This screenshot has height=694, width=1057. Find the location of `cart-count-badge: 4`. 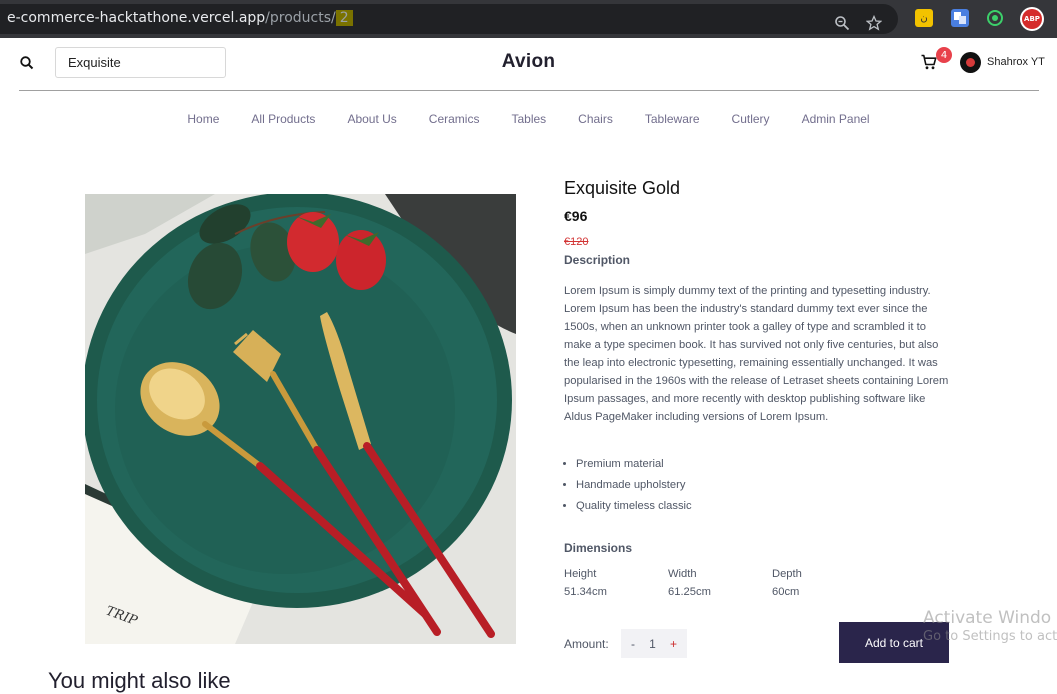

cart-count-badge: 4 is located at coordinates (944, 55).